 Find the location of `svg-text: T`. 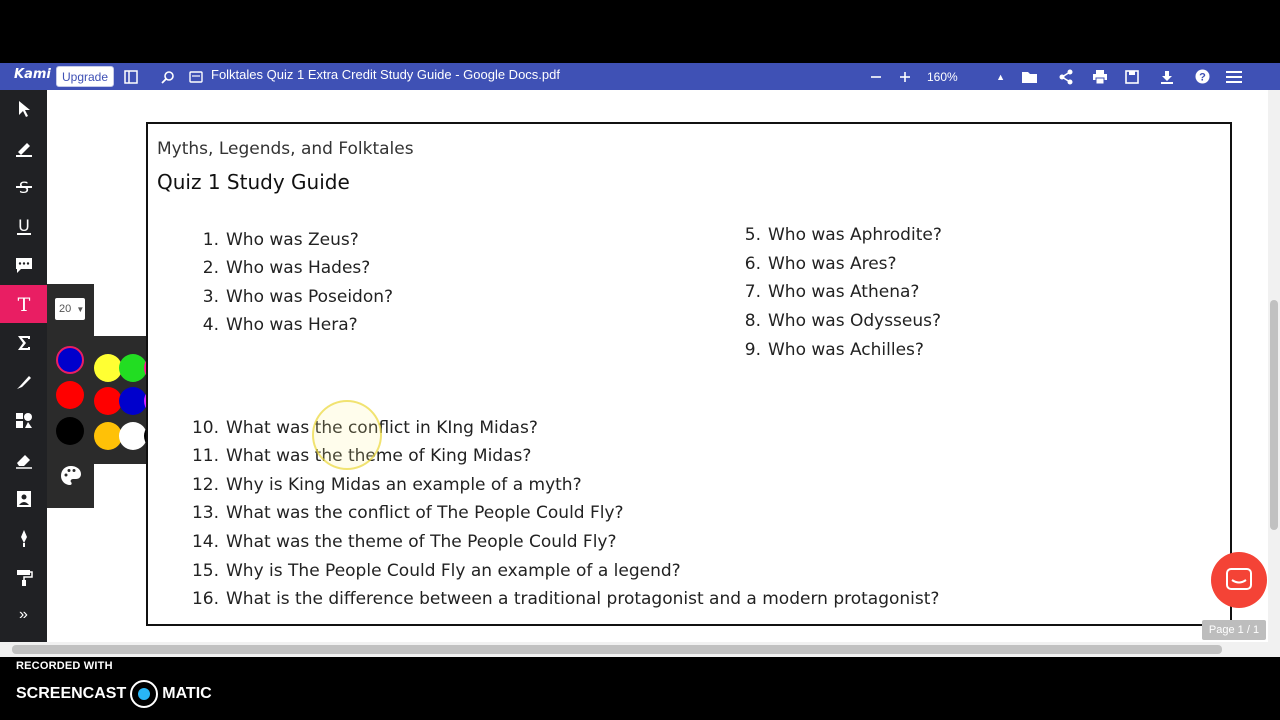

svg-text: T is located at coordinates (23, 304).